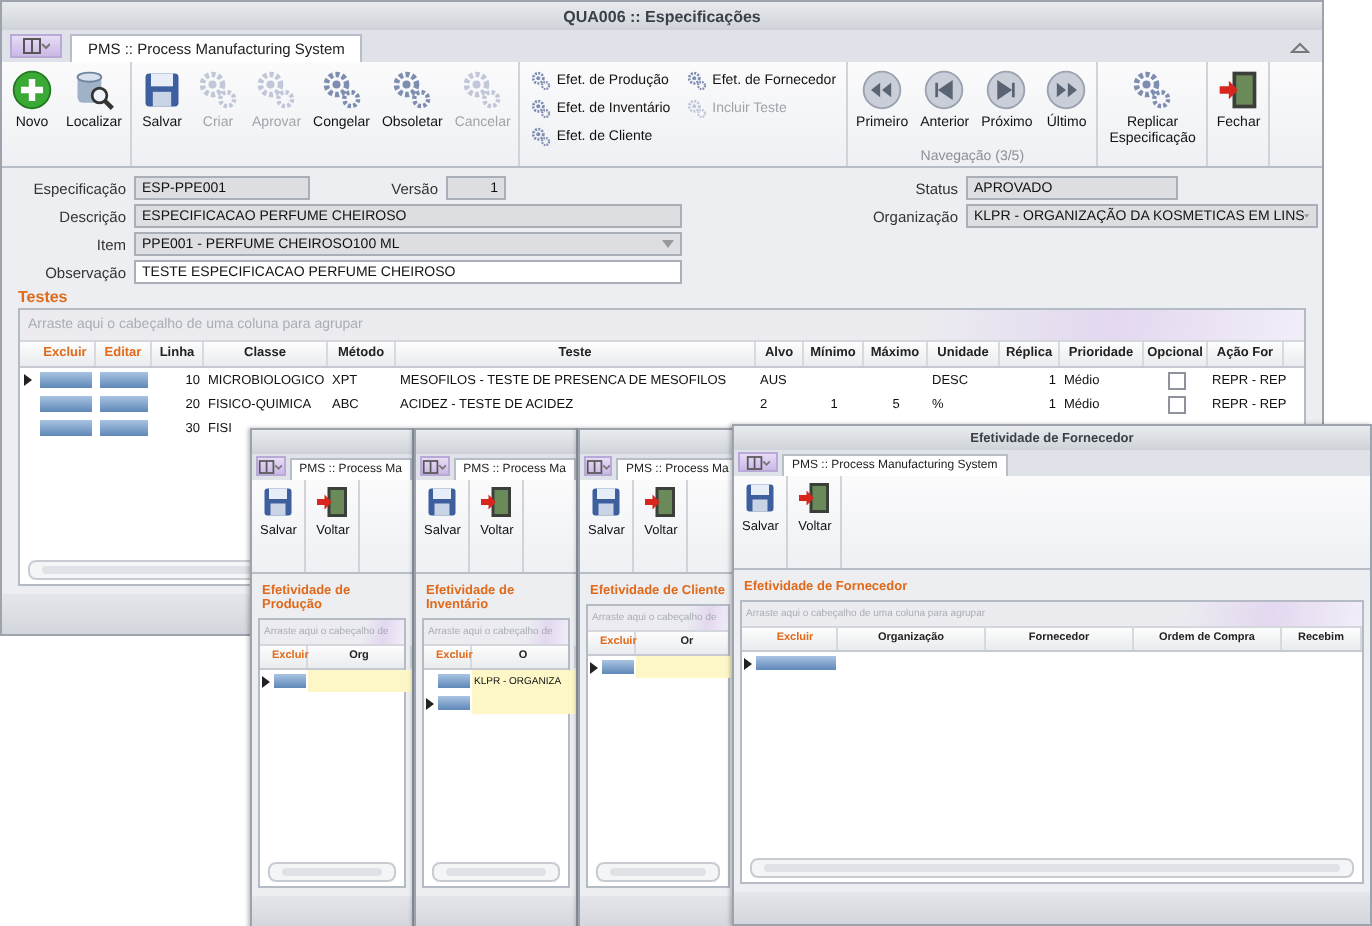  I want to click on plus-icon, so click(32, 90).